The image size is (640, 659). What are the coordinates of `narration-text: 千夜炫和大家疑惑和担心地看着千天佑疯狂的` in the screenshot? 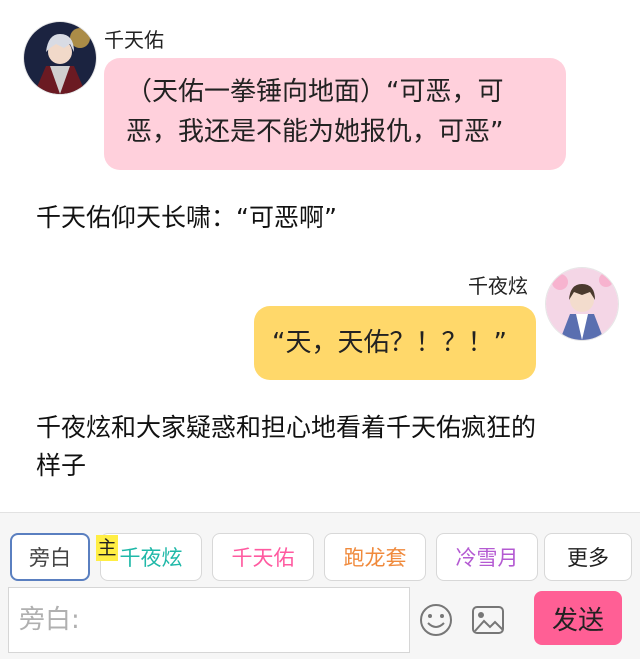 It's located at (286, 427).